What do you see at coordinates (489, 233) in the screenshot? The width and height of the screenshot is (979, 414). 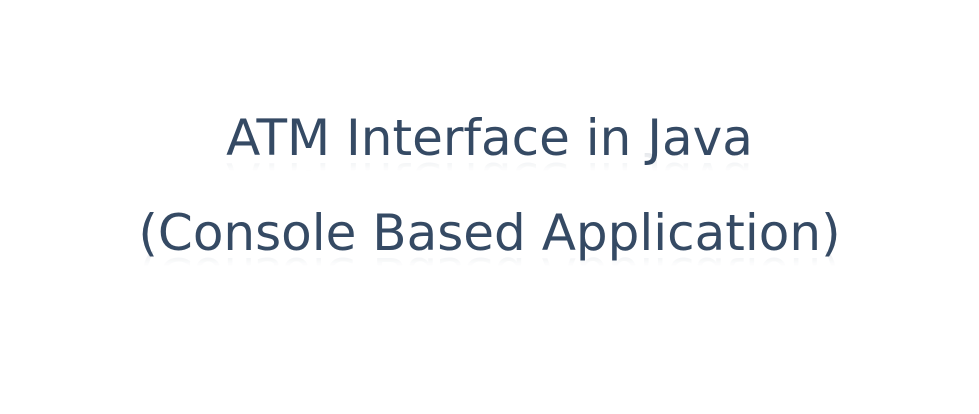 I see `title-line-2: (Console Based Application)` at bounding box center [489, 233].